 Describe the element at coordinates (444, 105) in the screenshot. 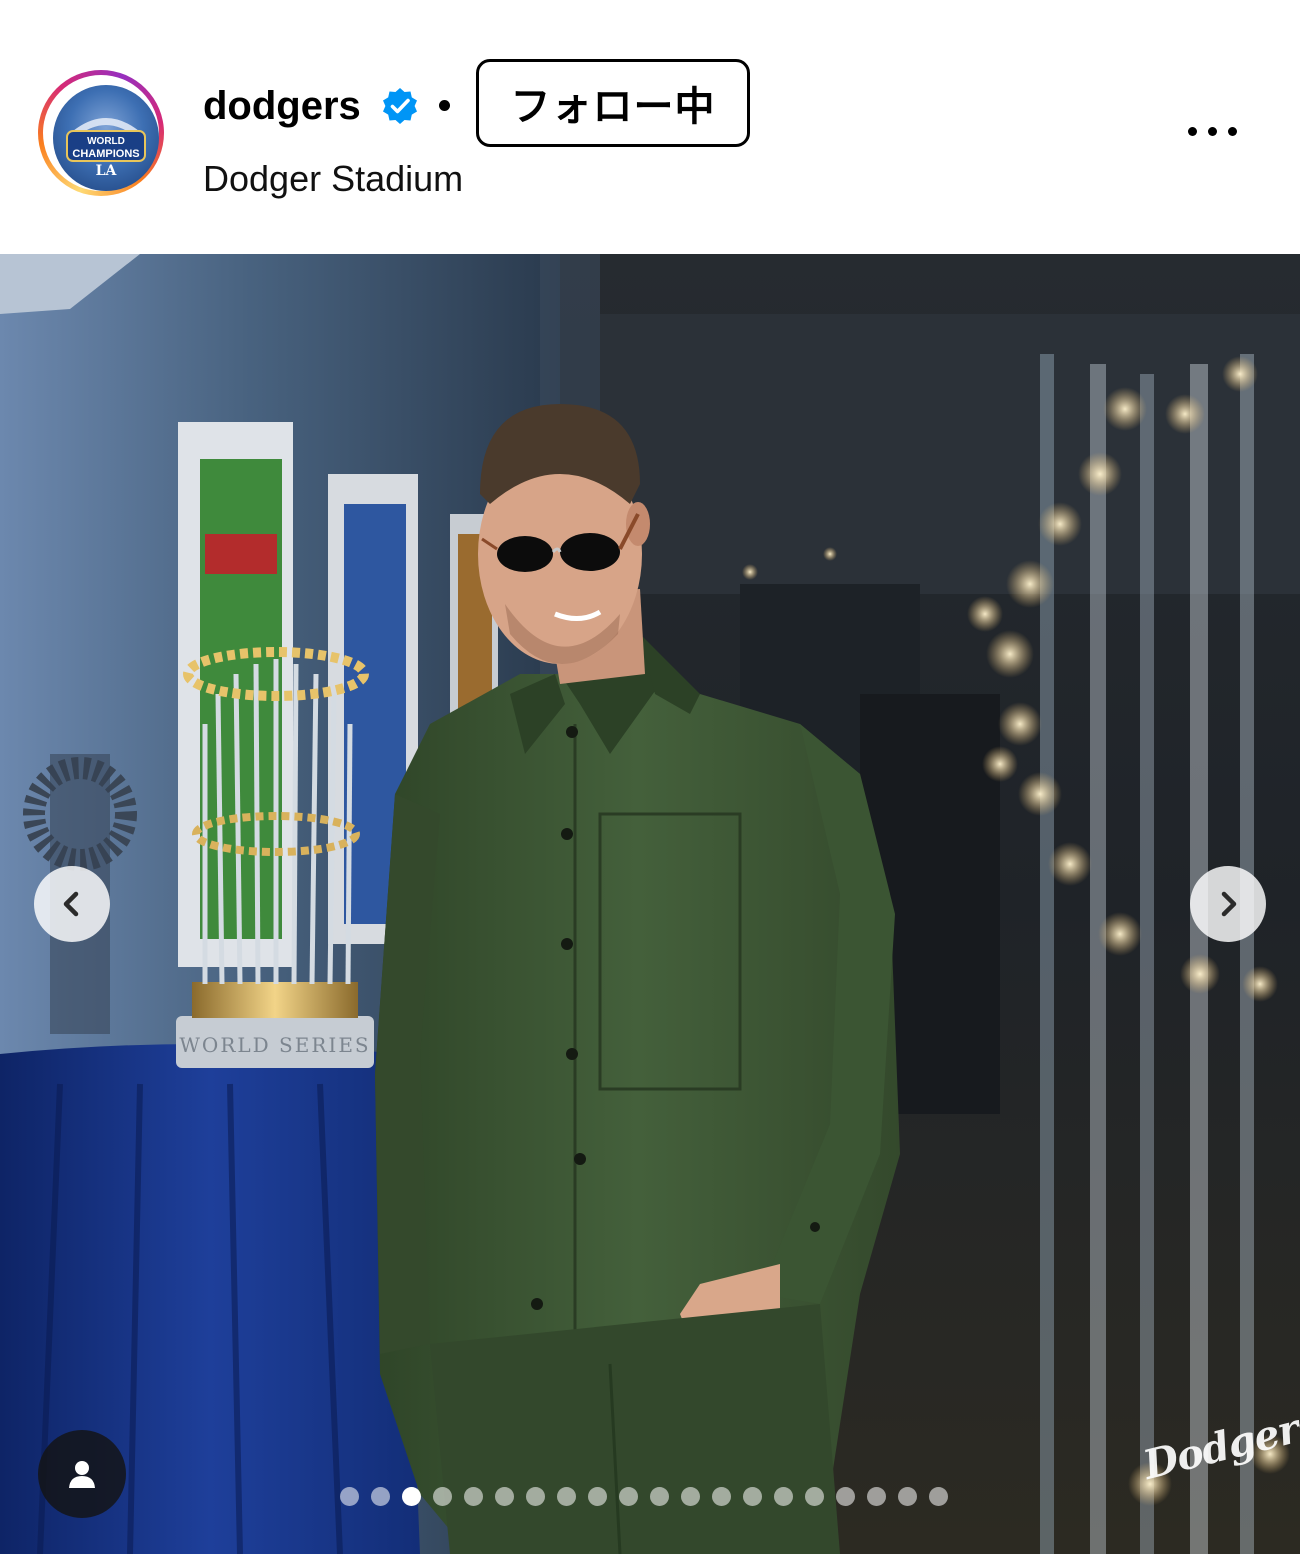

I see `separator-dot` at that location.